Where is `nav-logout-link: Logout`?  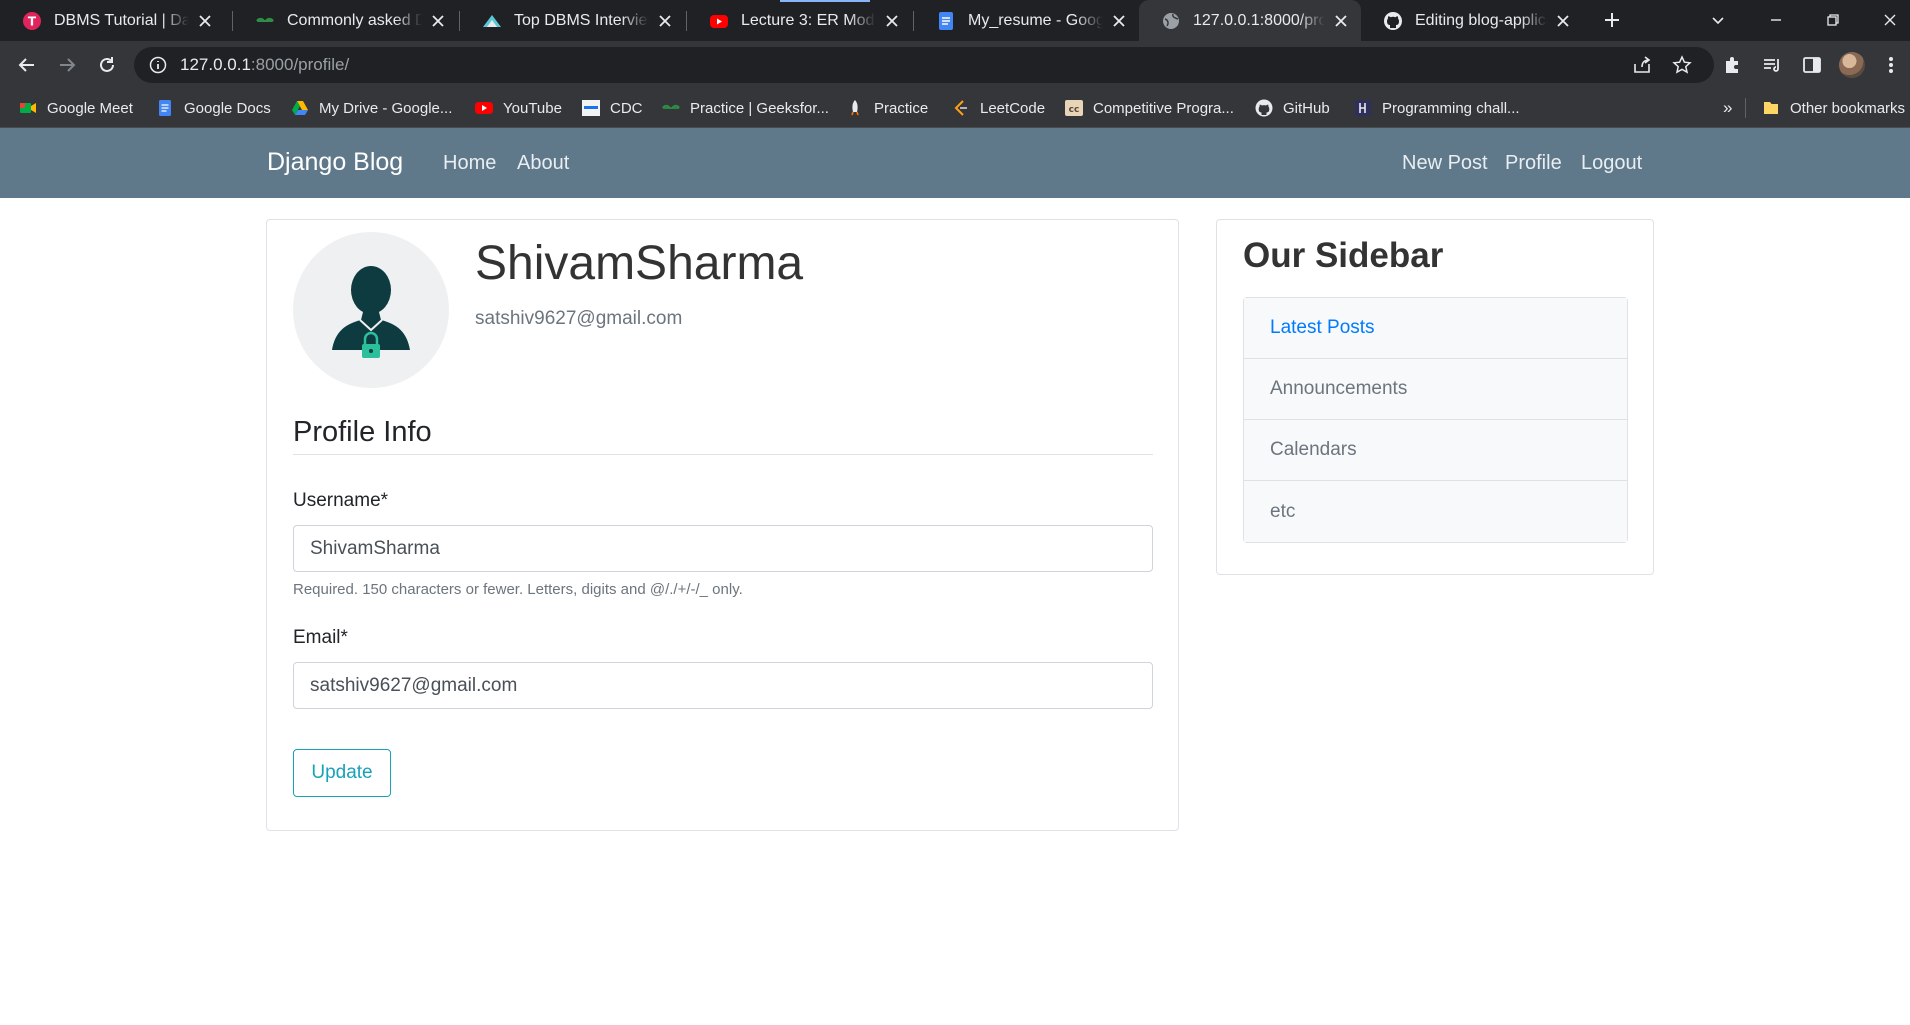
nav-logout-link: Logout is located at coordinates (1611, 163).